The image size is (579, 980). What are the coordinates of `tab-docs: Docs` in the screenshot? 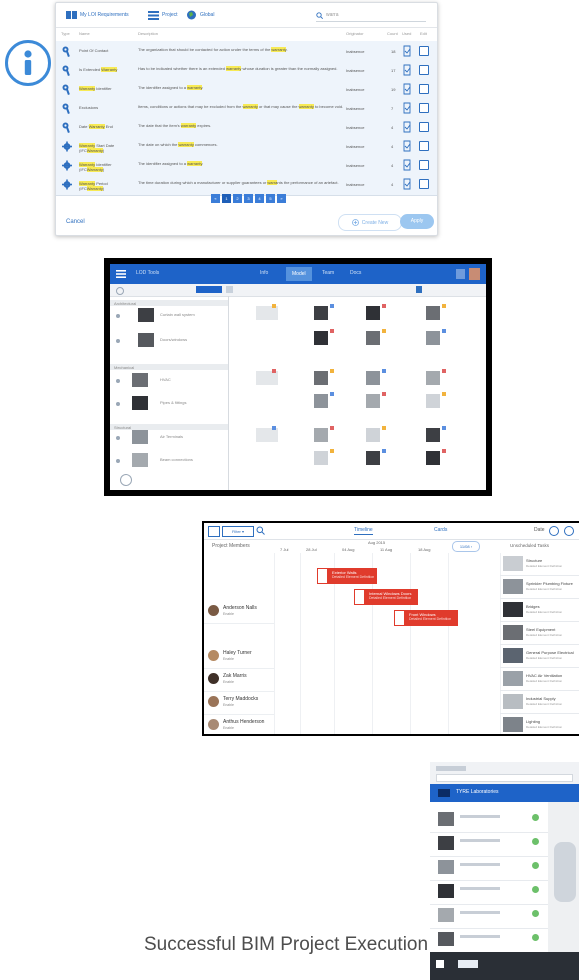 It's located at (355, 273).